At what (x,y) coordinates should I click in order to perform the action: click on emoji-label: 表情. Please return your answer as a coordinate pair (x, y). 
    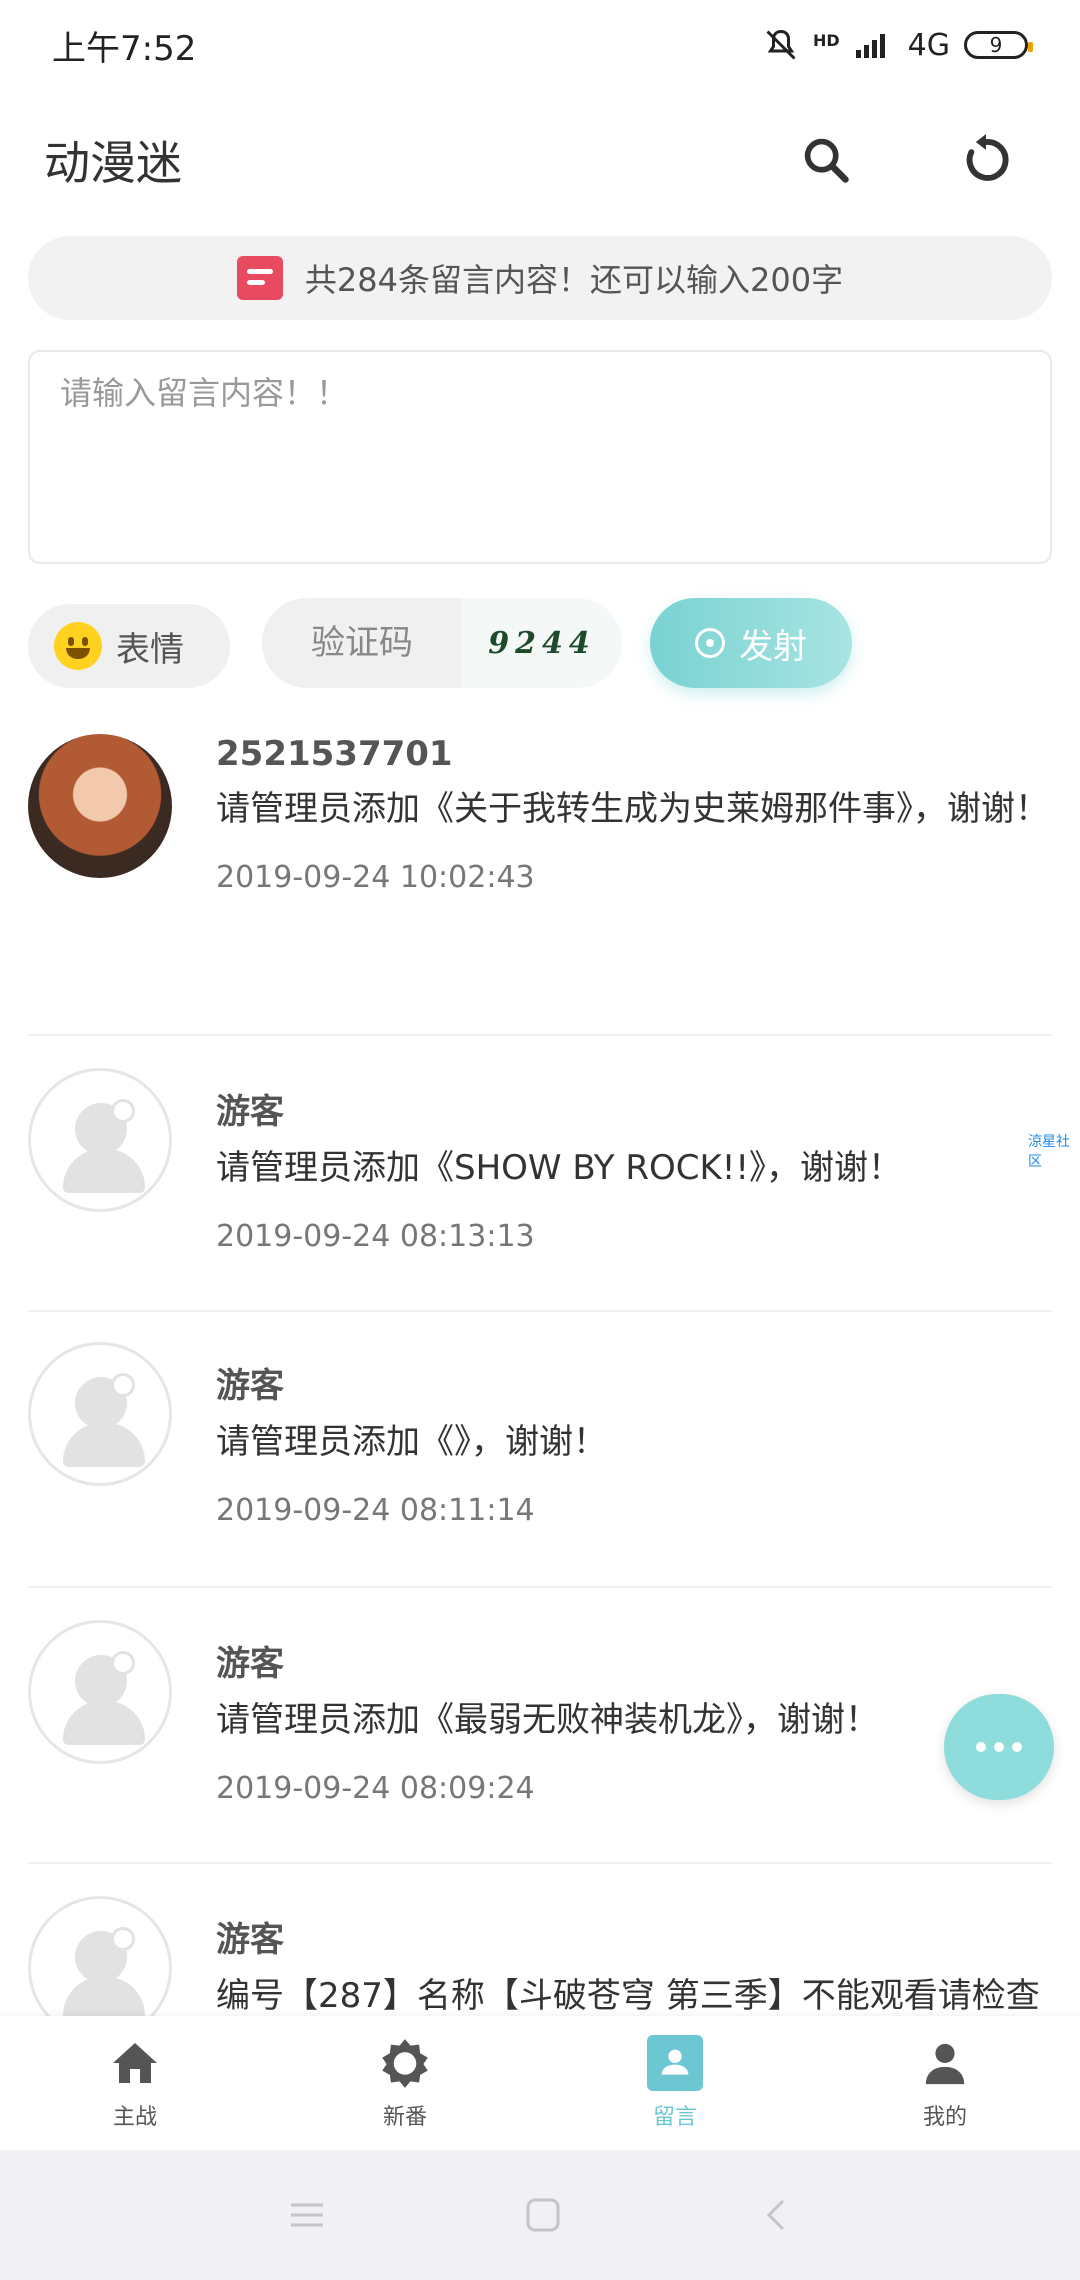
    Looking at the image, I should click on (150, 649).